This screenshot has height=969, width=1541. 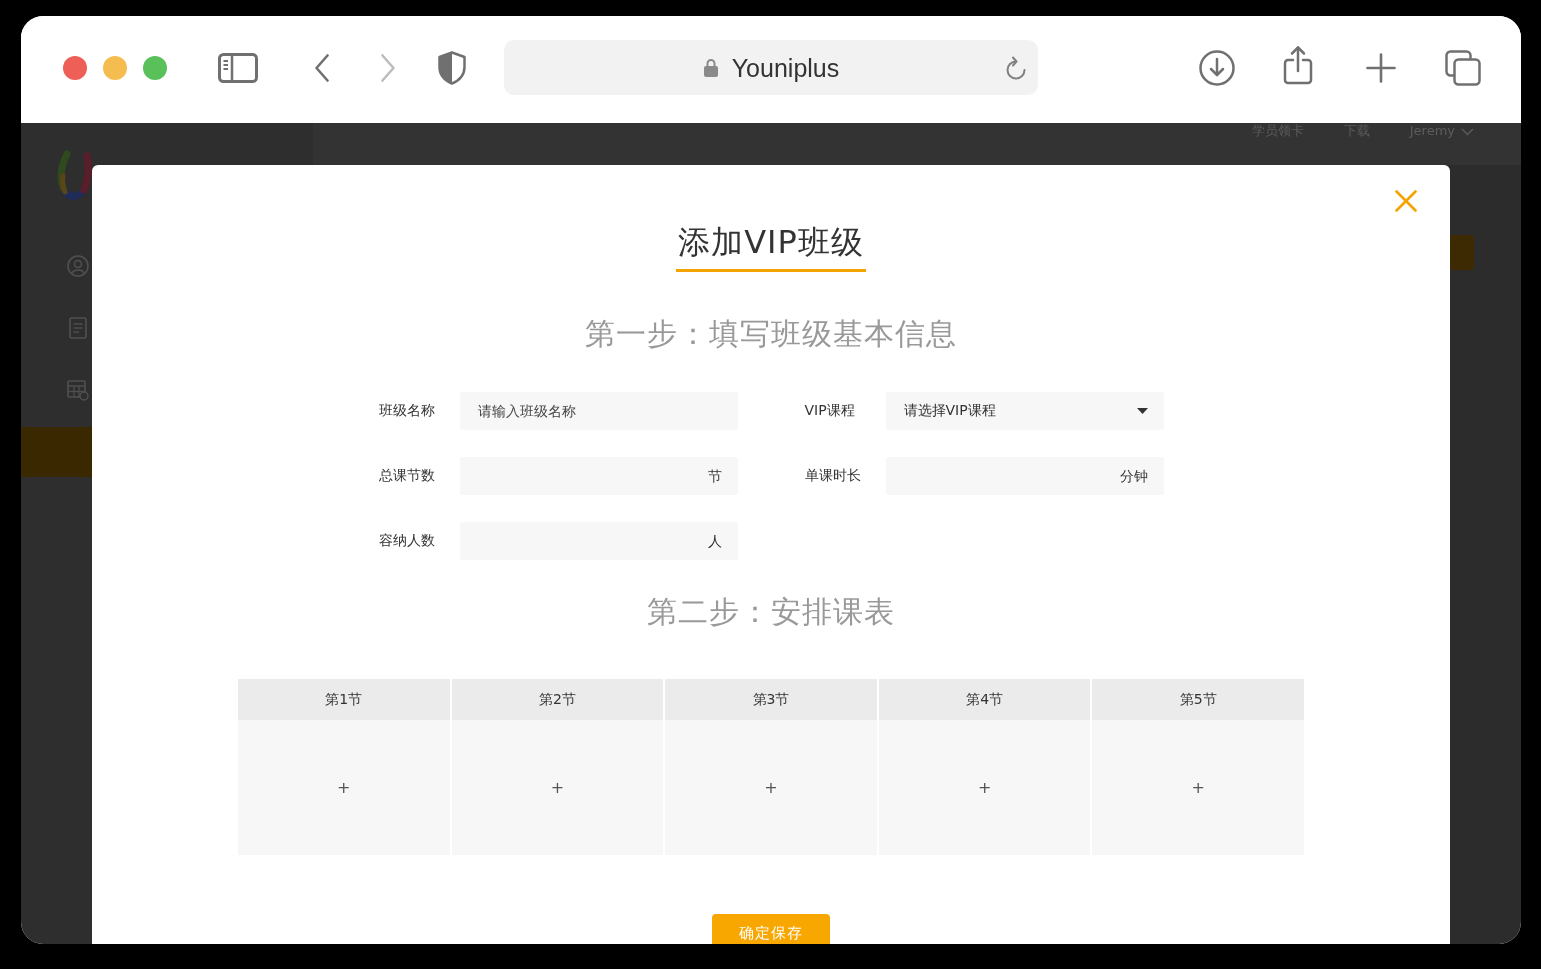 I want to click on address-bar: Youniplus, so click(x=771, y=67).